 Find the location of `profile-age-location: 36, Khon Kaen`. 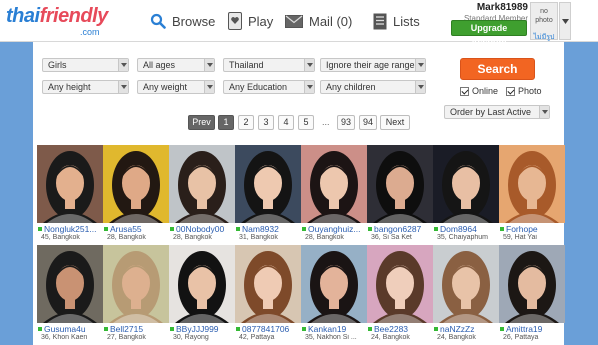

profile-age-location: 36, Khon Kaen is located at coordinates (64, 337).